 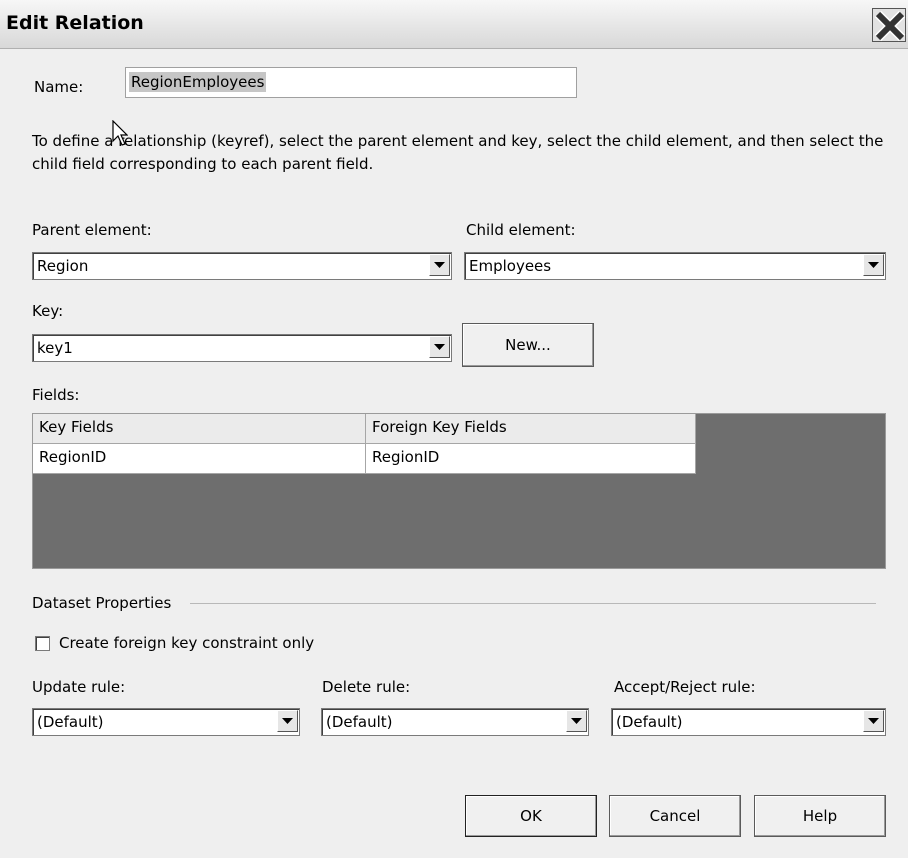 I want to click on delete-rule-value: (Default), so click(x=359, y=722).